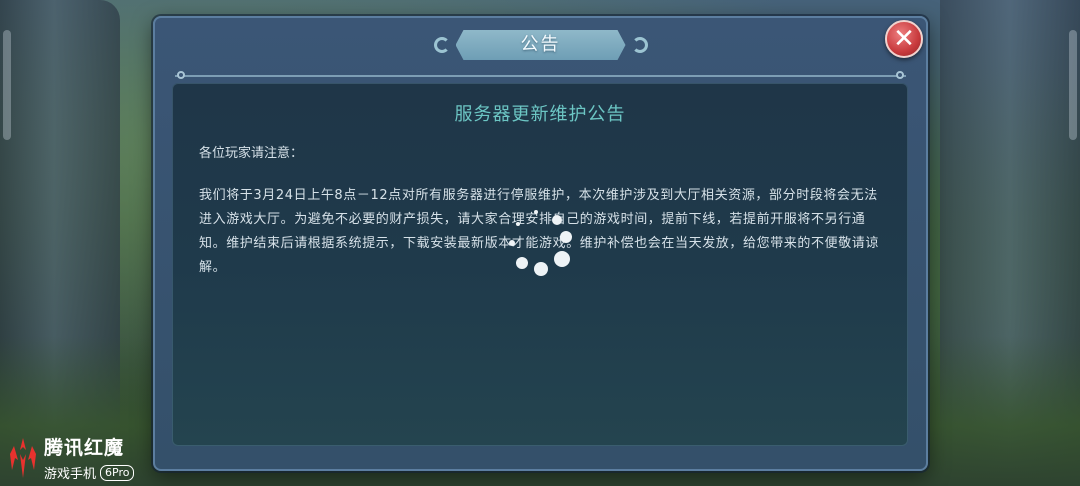 The image size is (1080, 486). Describe the element at coordinates (900, 75) in the screenshot. I see `divider-ornament-right-icon` at that location.